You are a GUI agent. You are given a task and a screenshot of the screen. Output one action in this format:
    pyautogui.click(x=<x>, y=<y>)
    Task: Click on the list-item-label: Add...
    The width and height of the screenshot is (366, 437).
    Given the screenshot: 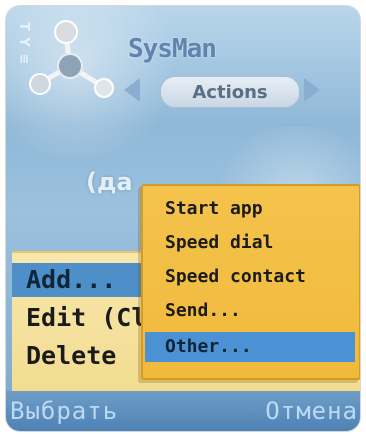 What is the action you would take?
    pyautogui.click(x=71, y=279)
    